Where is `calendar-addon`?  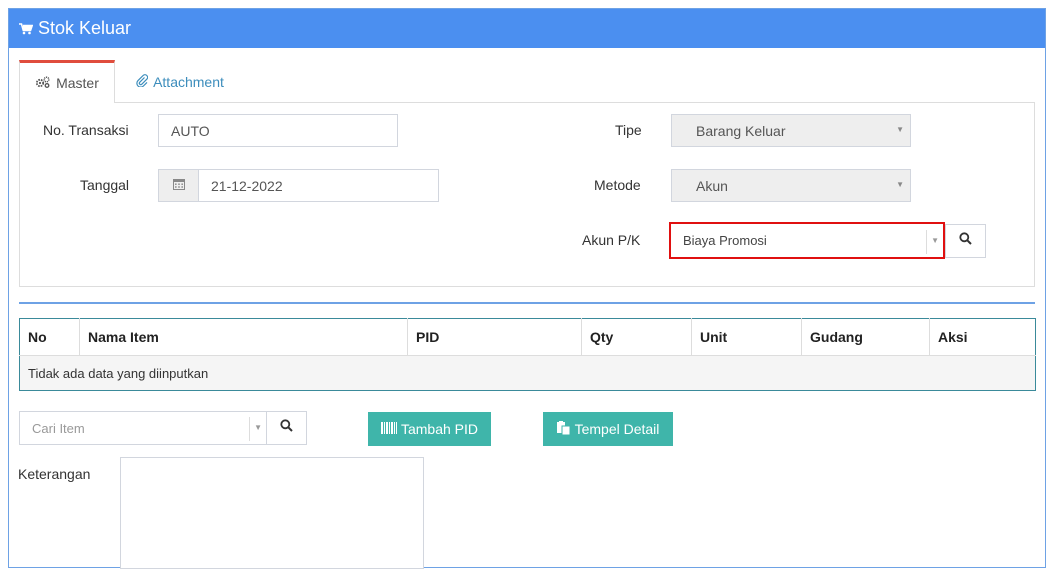
calendar-addon is located at coordinates (178, 185).